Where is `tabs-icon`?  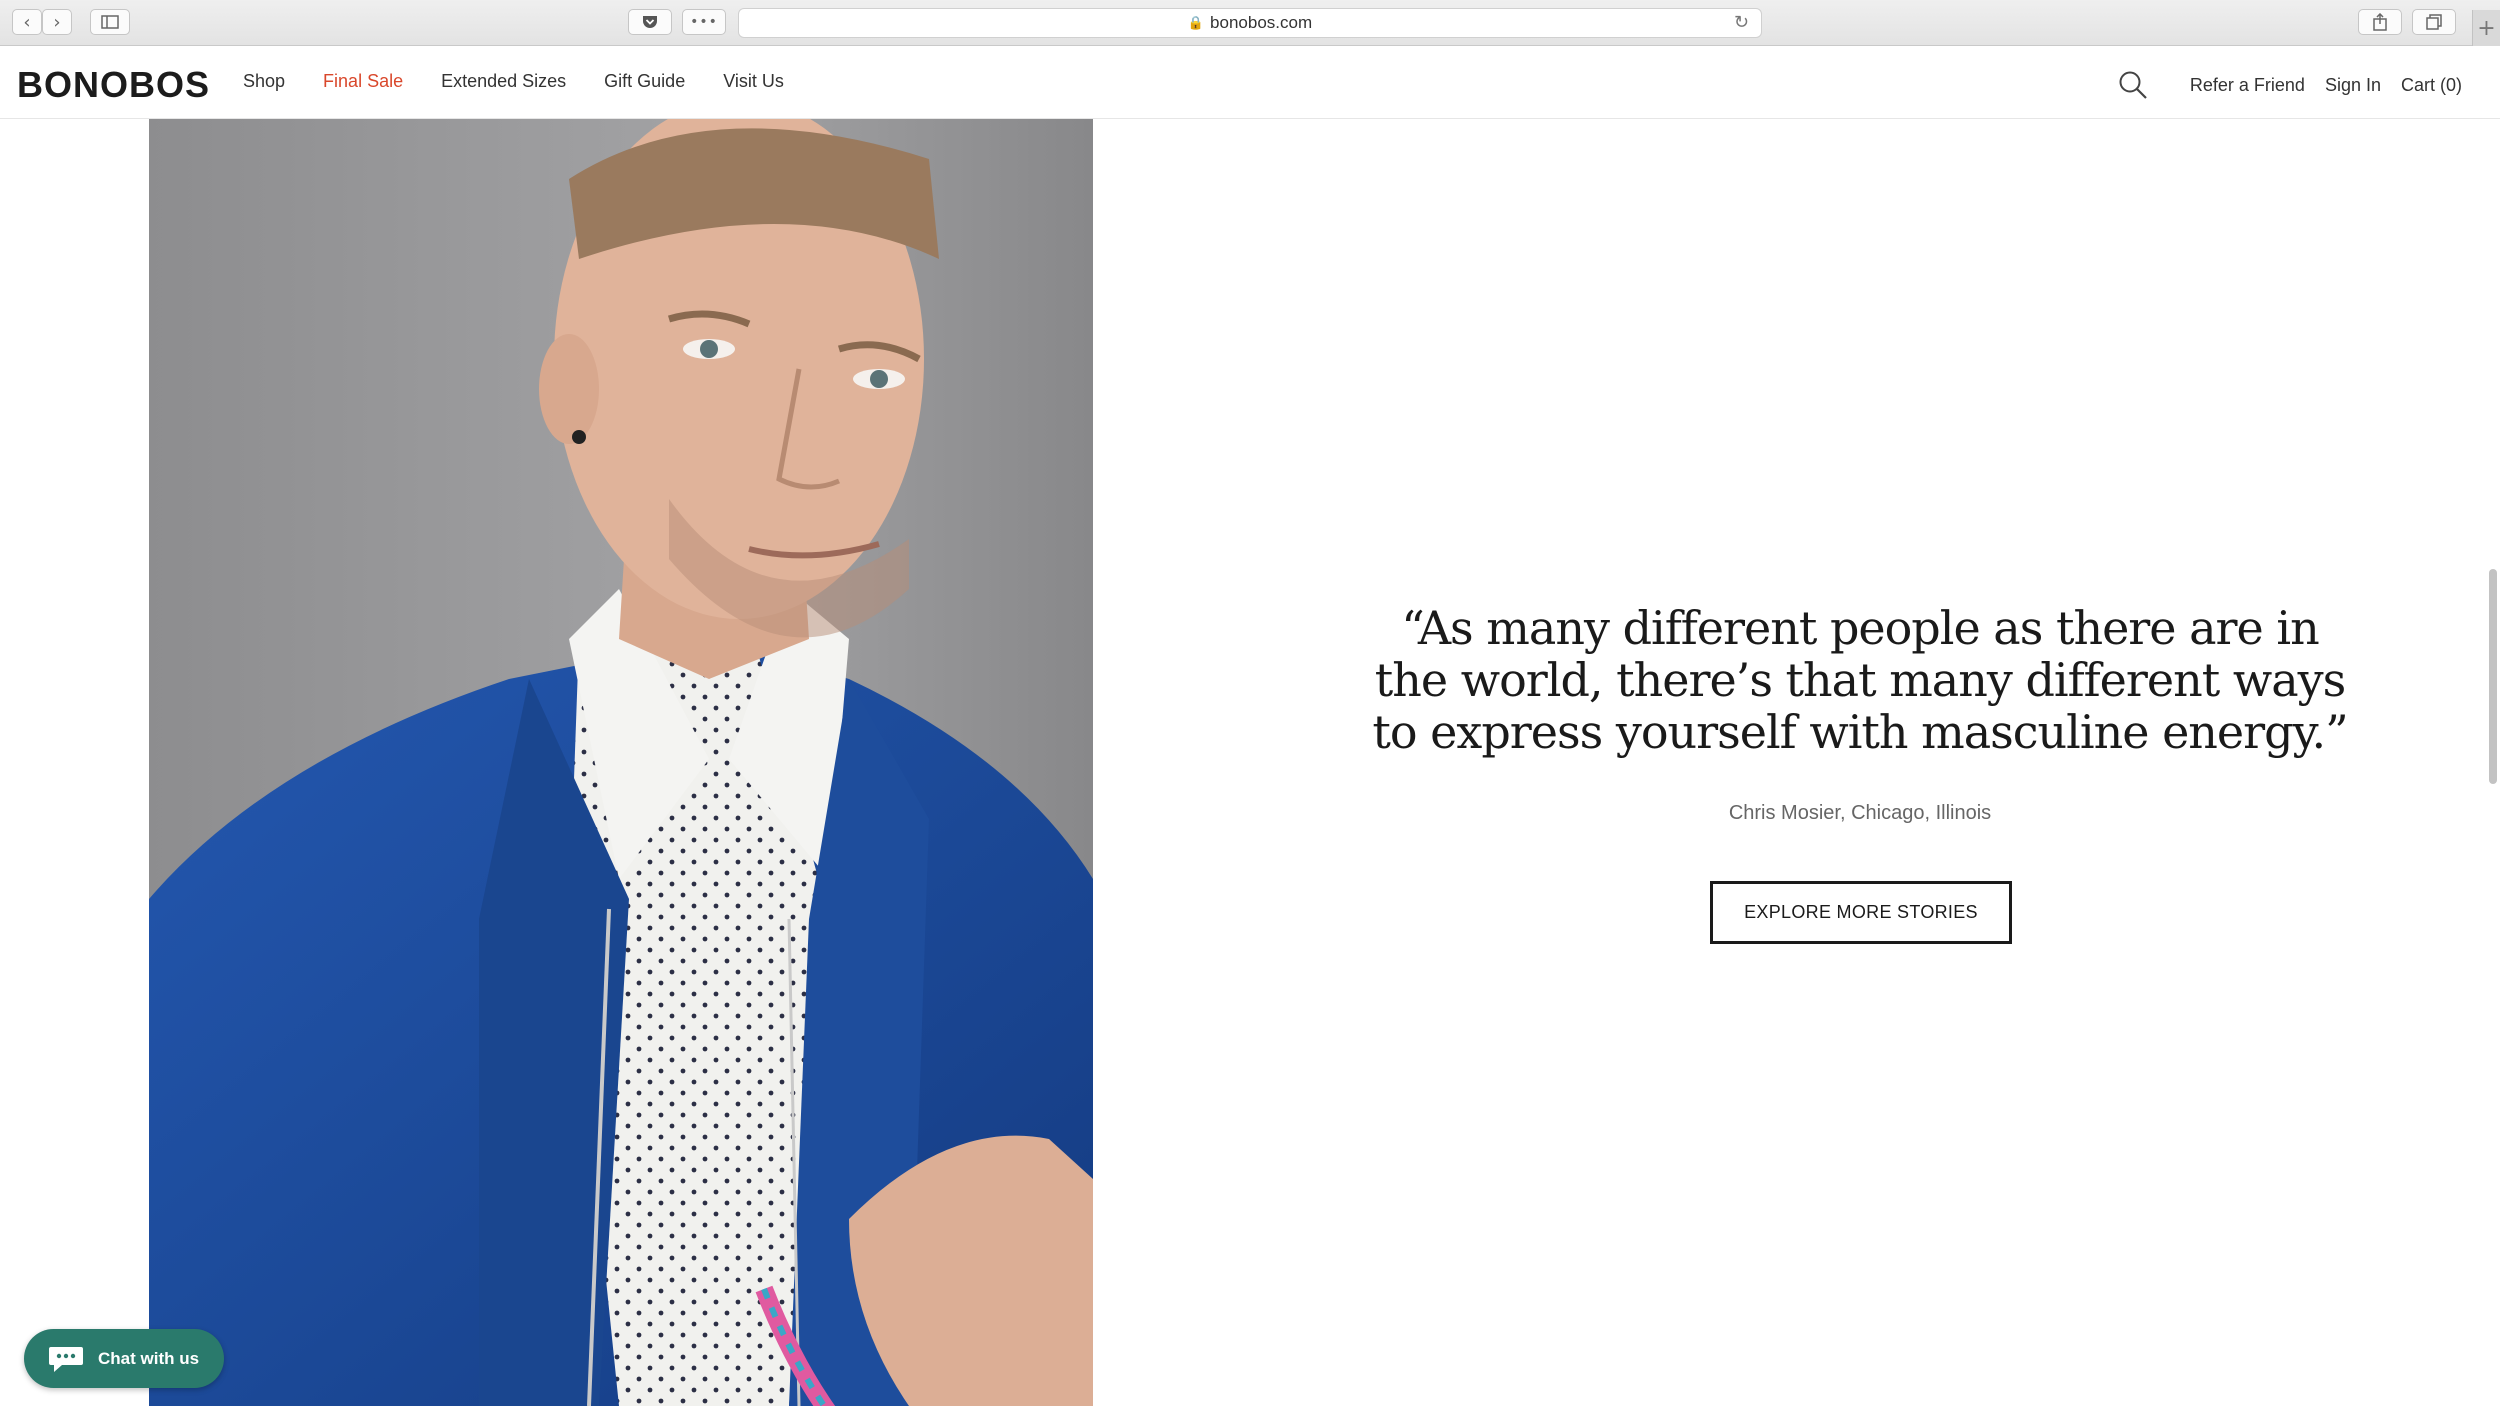
tabs-icon is located at coordinates (2434, 22).